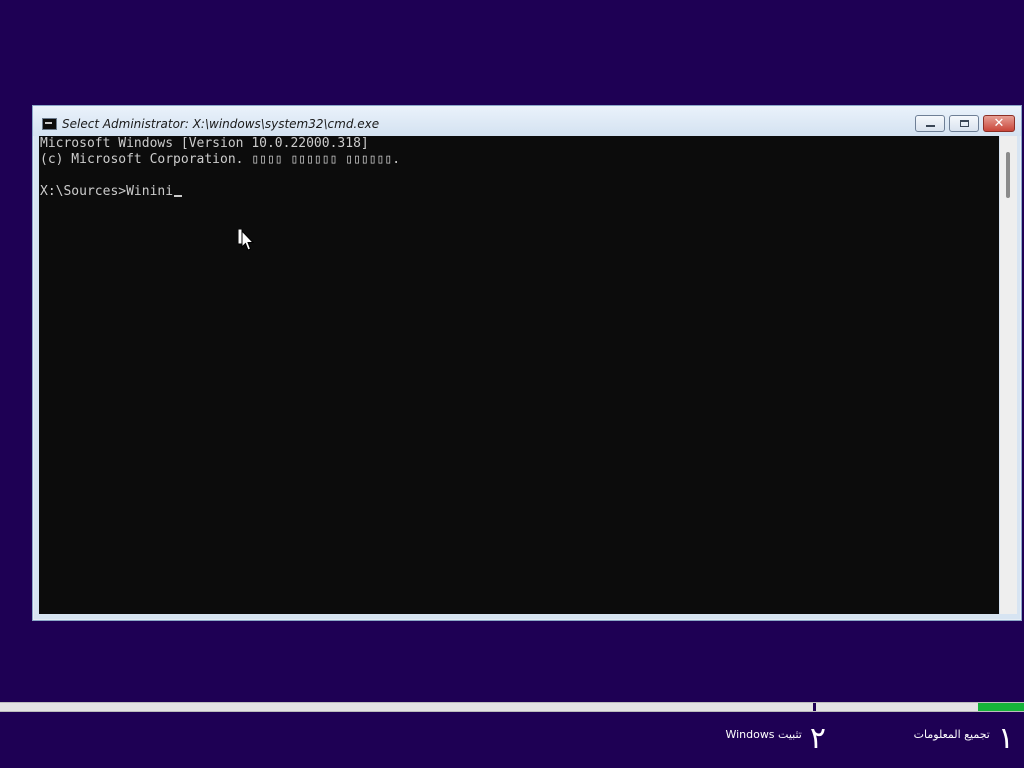 Image resolution: width=1024 pixels, height=768 pixels. What do you see at coordinates (1008, 175) in the screenshot?
I see `scrollbar-thumb` at bounding box center [1008, 175].